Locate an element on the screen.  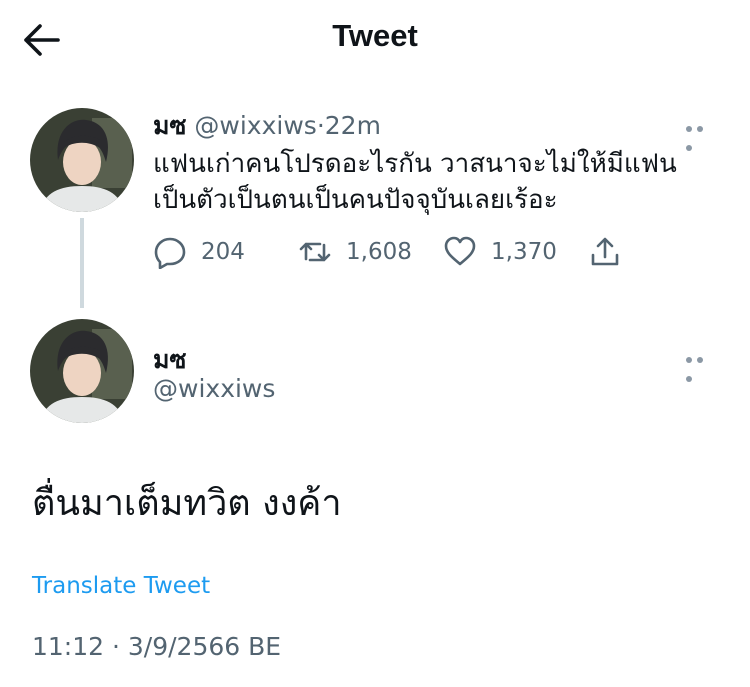
retweet-button: 1,608 is located at coordinates (355, 252).